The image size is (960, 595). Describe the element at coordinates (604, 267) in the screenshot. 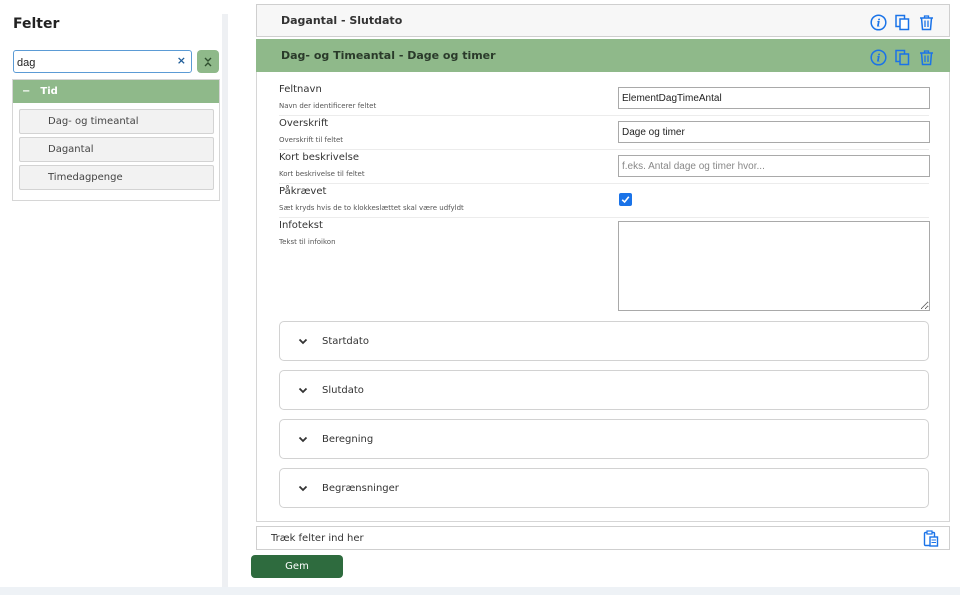

I see `row-infotekst: Infotekst Tekst til infoikon` at that location.